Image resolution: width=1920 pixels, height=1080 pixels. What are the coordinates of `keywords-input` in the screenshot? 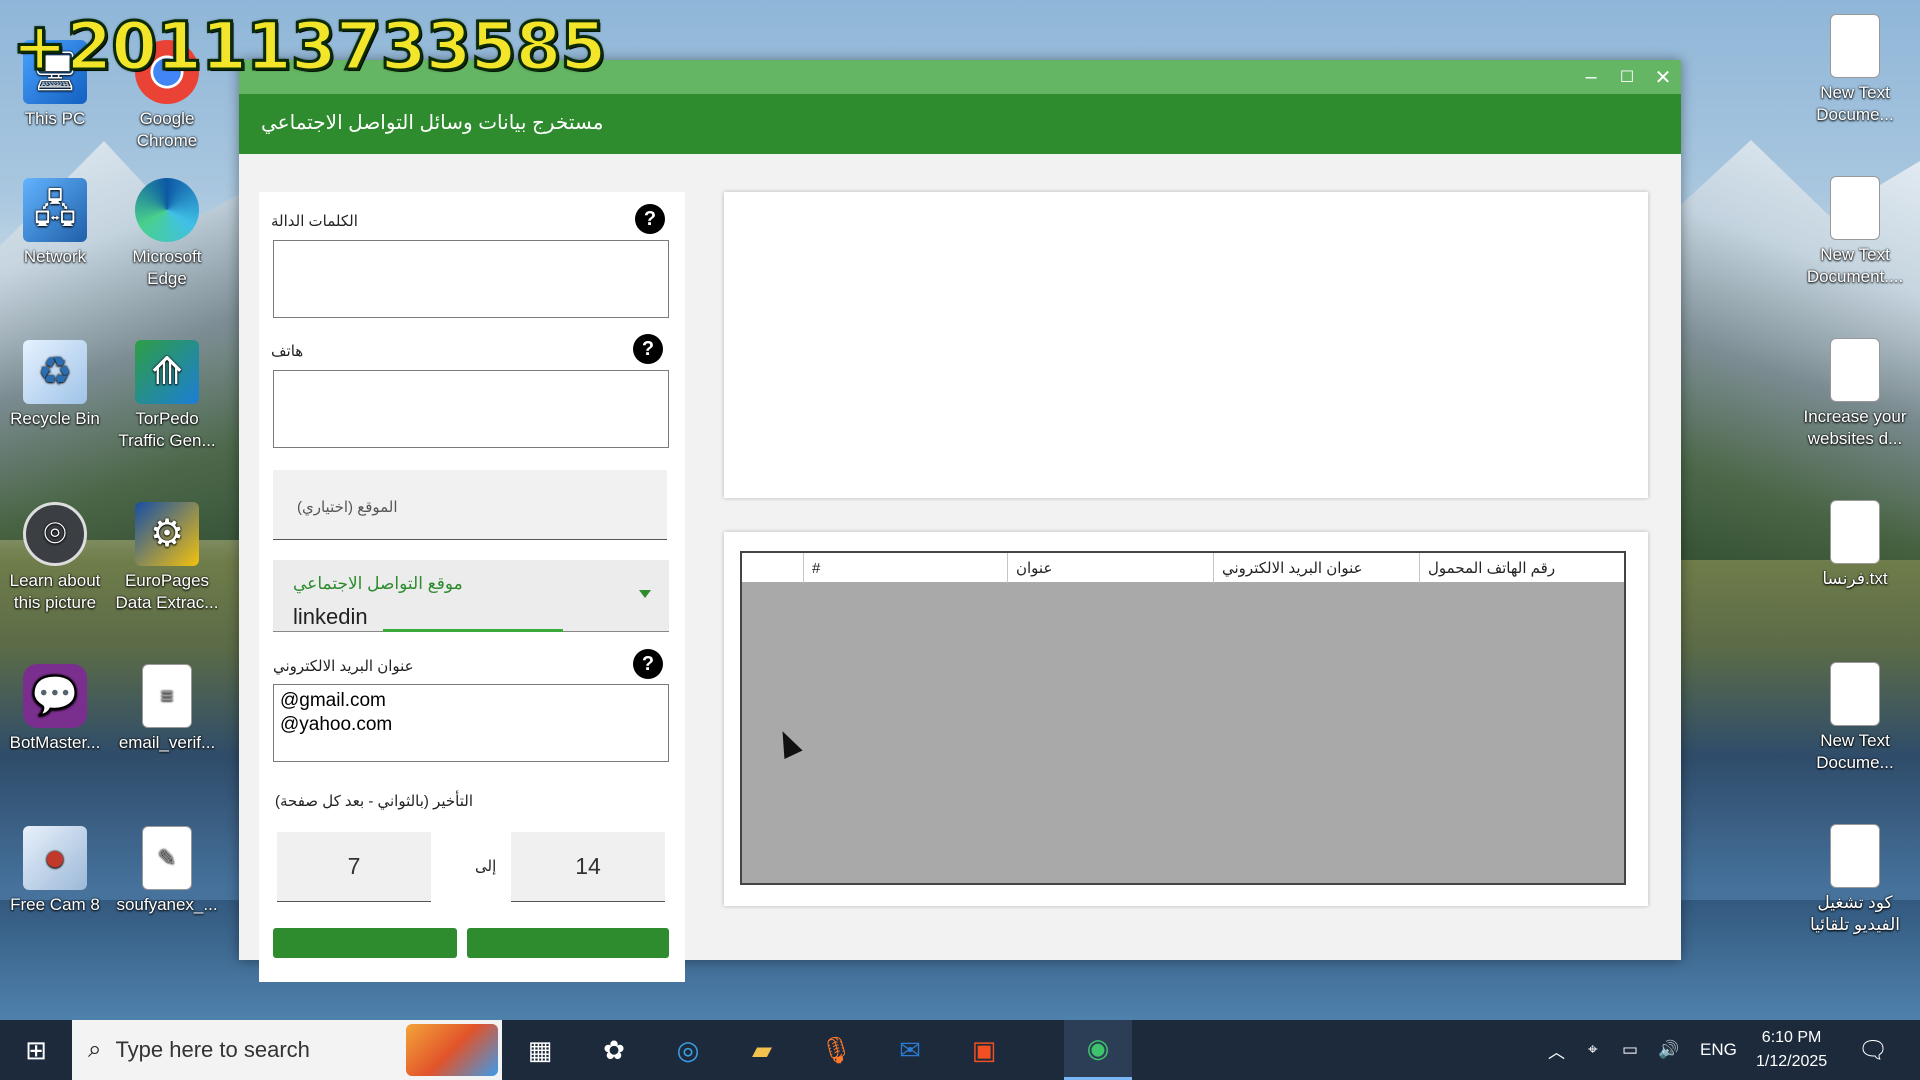 It's located at (471, 279).